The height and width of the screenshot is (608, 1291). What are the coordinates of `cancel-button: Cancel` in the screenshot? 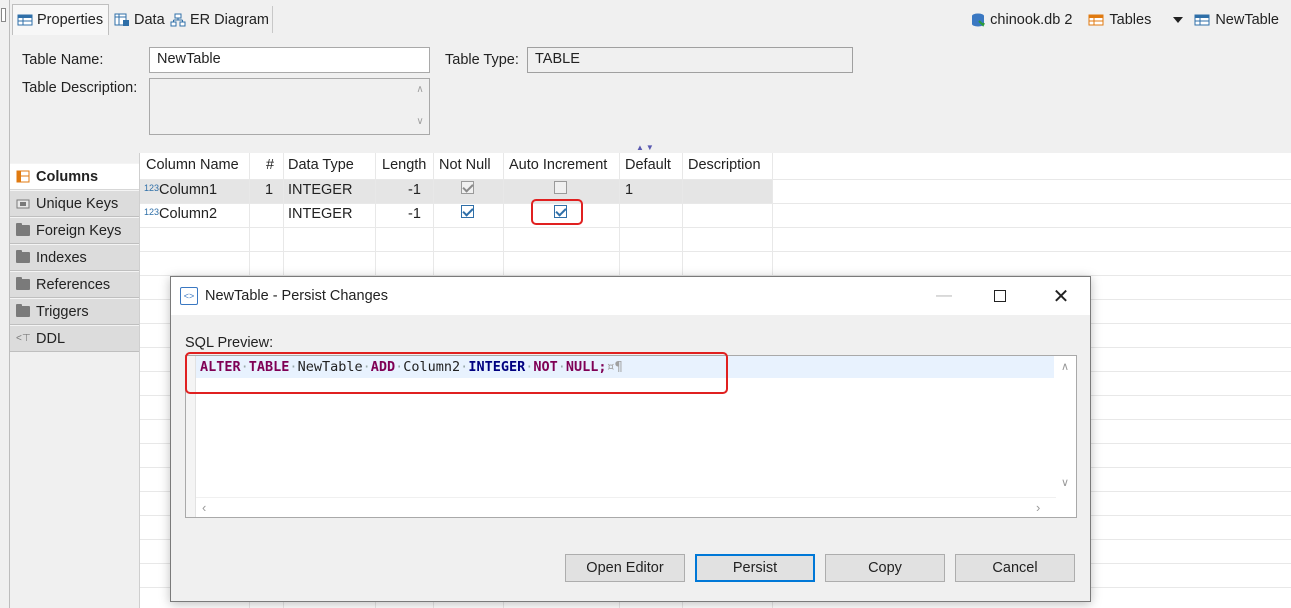 It's located at (1015, 568).